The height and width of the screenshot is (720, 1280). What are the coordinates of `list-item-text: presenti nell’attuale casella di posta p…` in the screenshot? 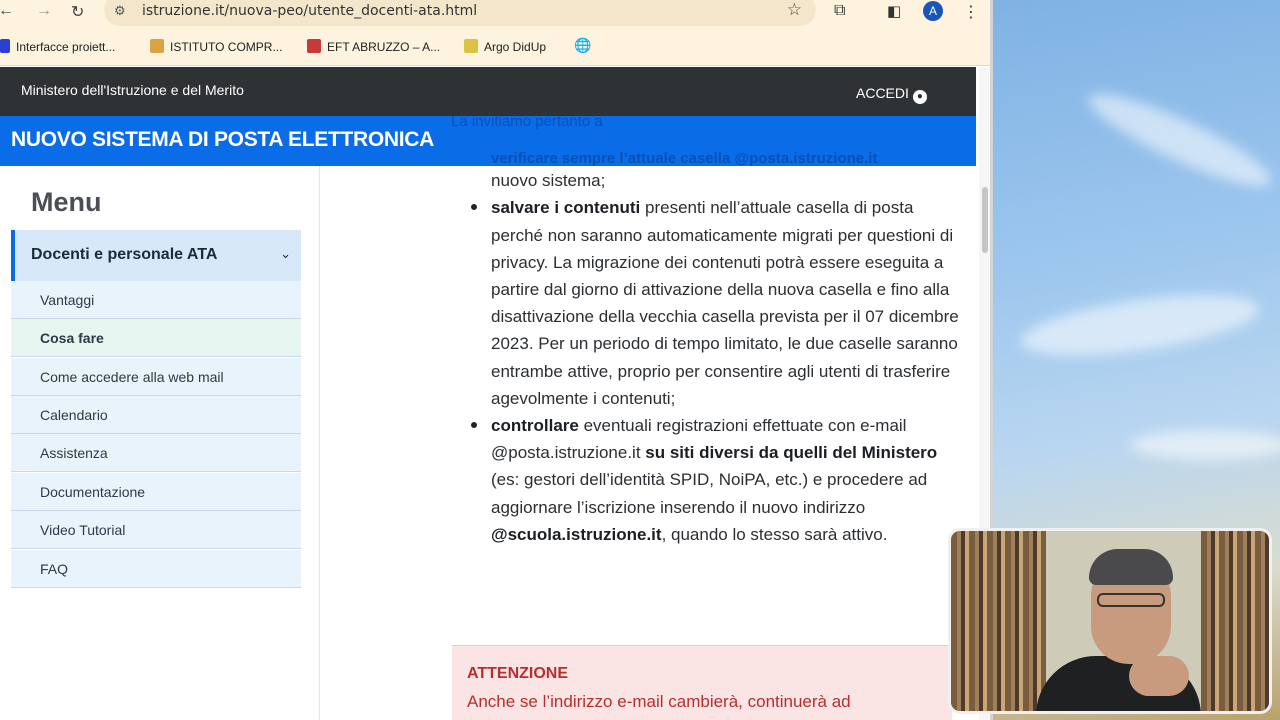 It's located at (725, 303).